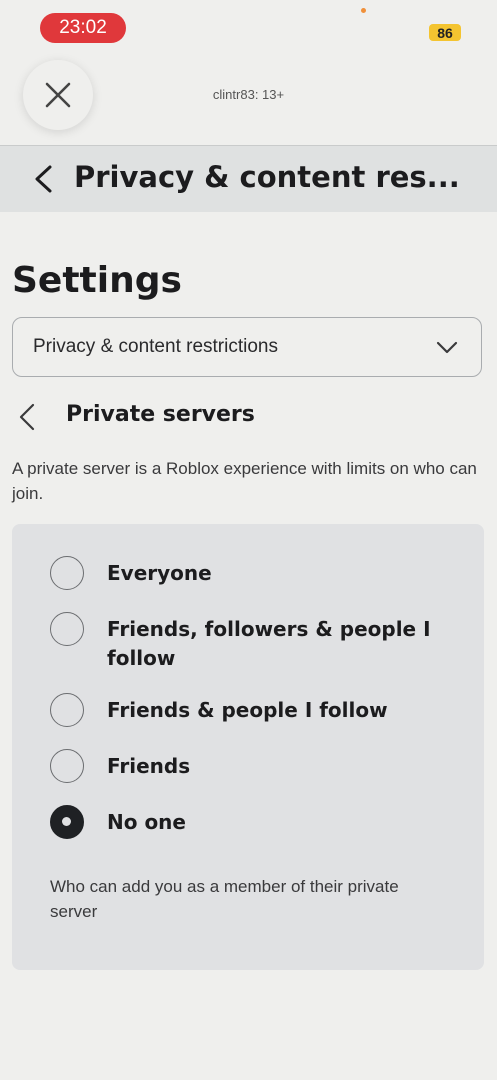 The image size is (497, 1080). What do you see at coordinates (160, 414) in the screenshot?
I see `section-title: Private servers` at bounding box center [160, 414].